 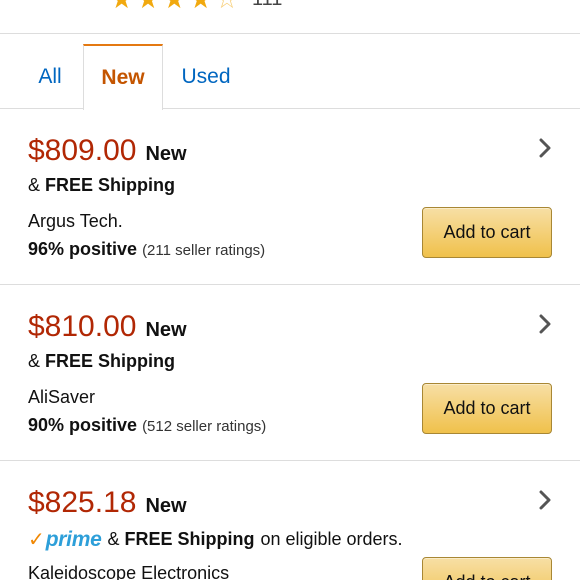 I want to click on star-rating: ★ ★ ★ ★ ☆, so click(x=174, y=6).